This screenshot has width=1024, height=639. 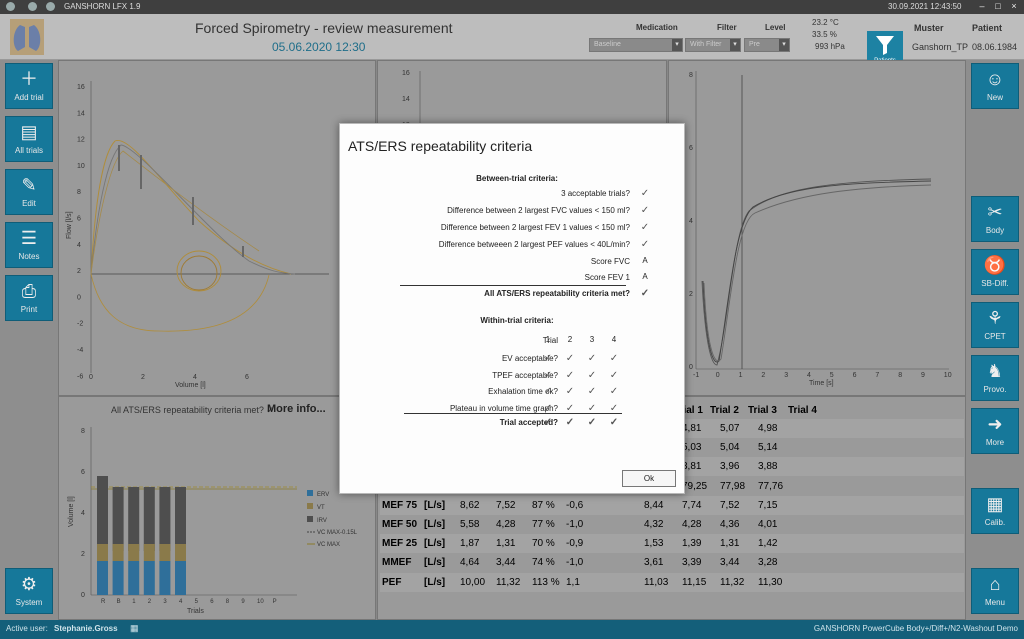 I want to click on within-criterion-row: EV acceptable? ✓ ✓ ✓ ✓, so click(x=515, y=358).